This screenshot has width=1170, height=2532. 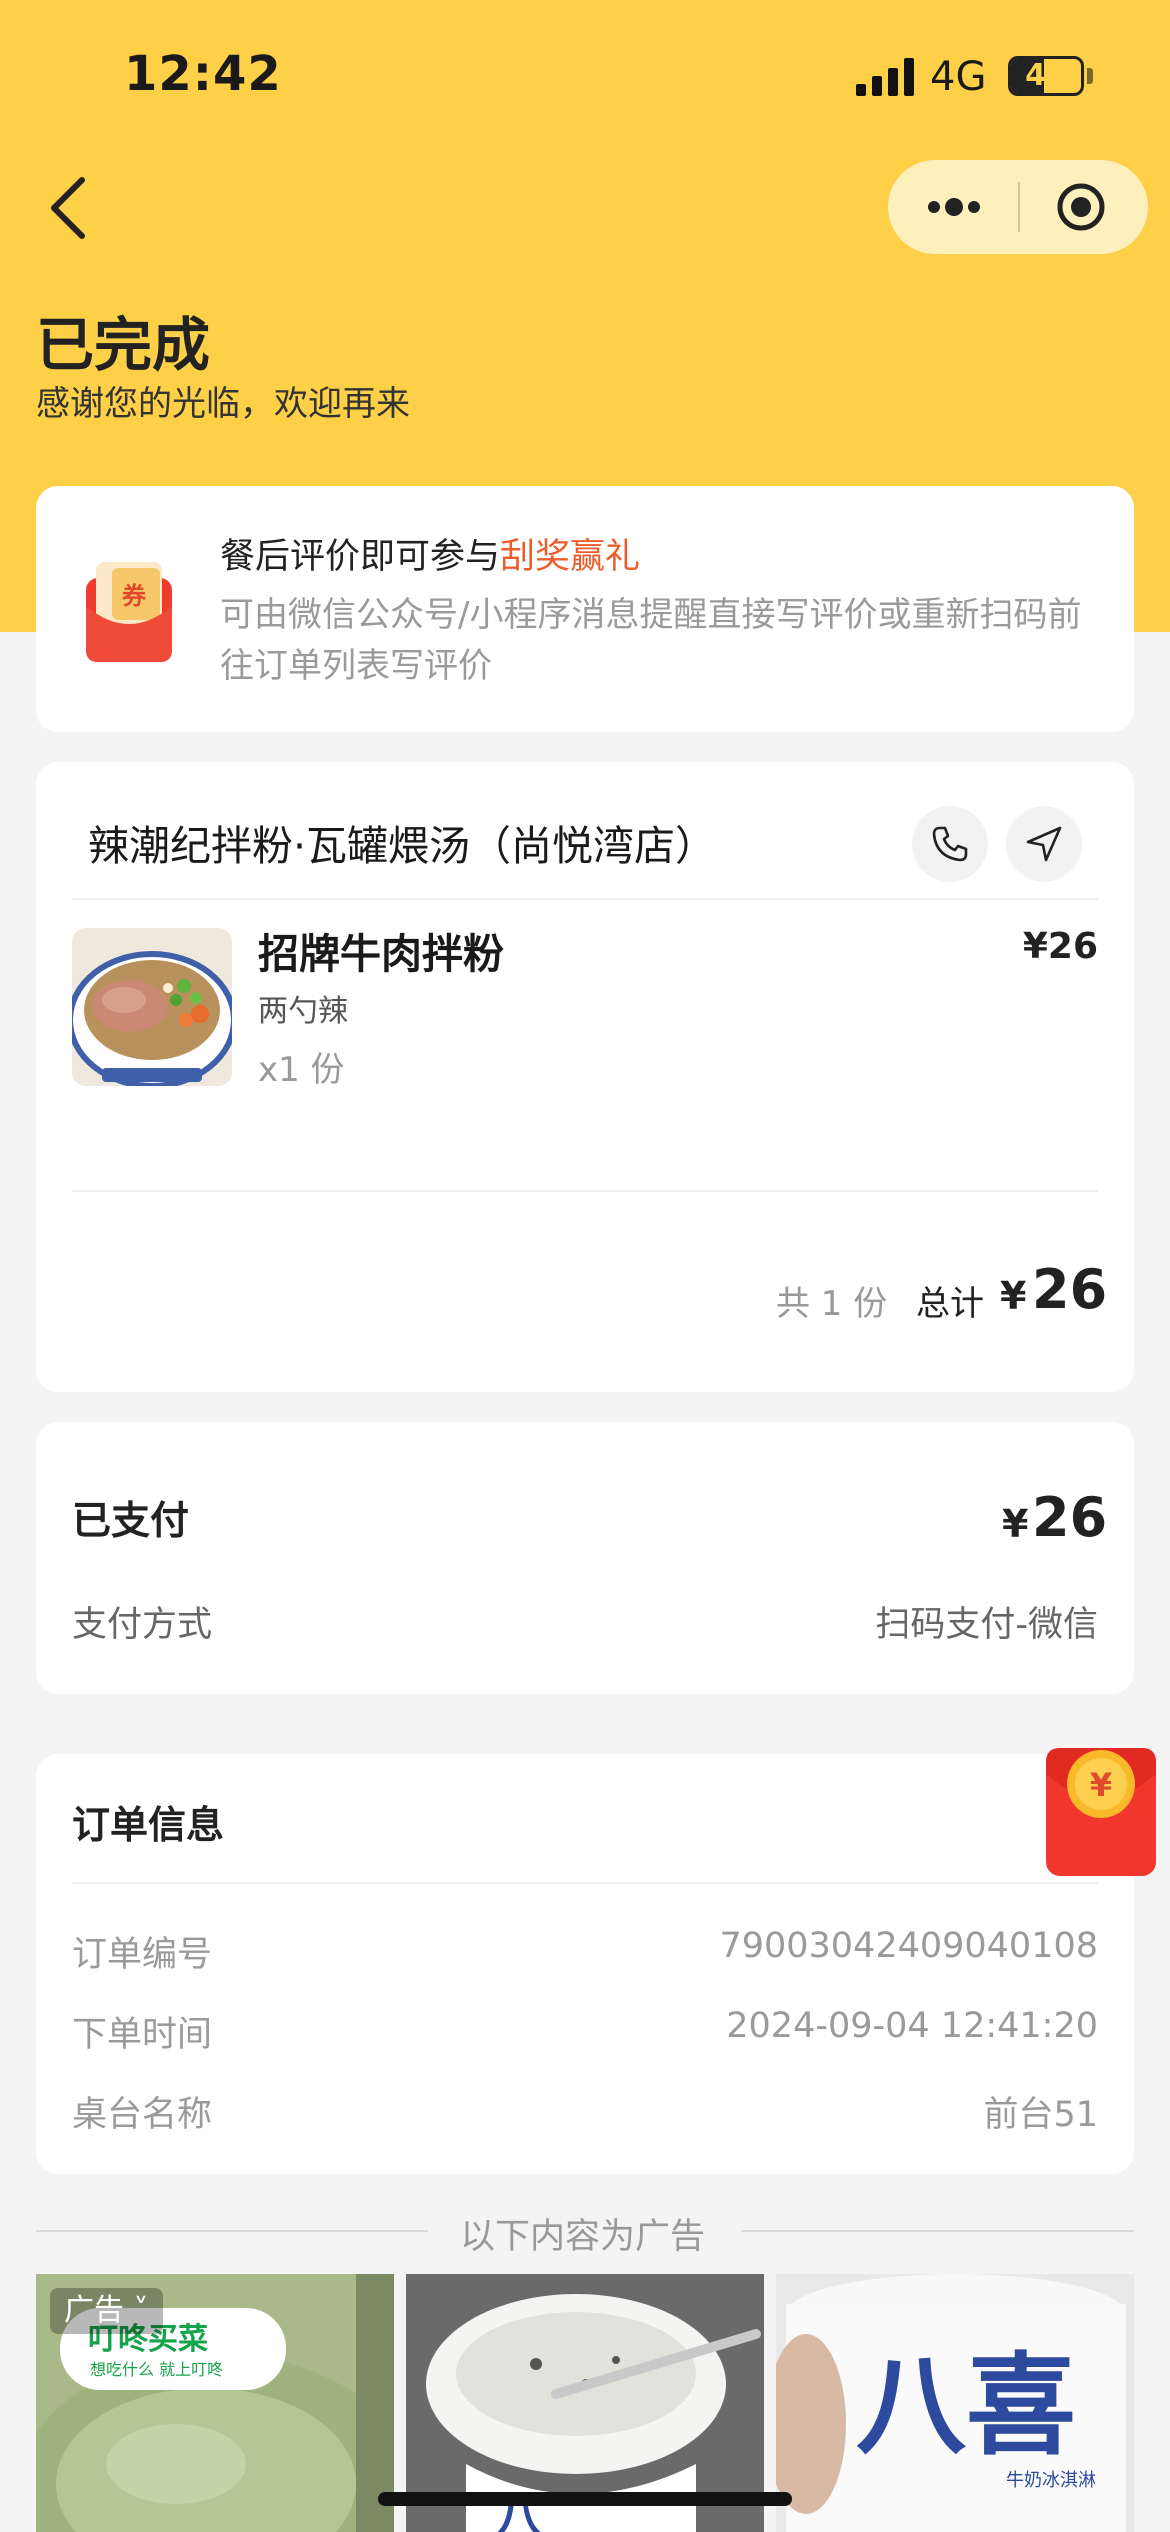 What do you see at coordinates (152, 1007) in the screenshot?
I see `dish-image` at bounding box center [152, 1007].